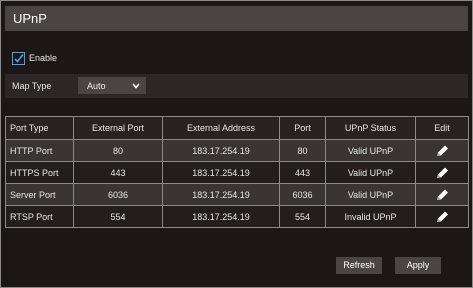 The width and height of the screenshot is (473, 288). I want to click on enable-row: Enable, so click(34, 58).